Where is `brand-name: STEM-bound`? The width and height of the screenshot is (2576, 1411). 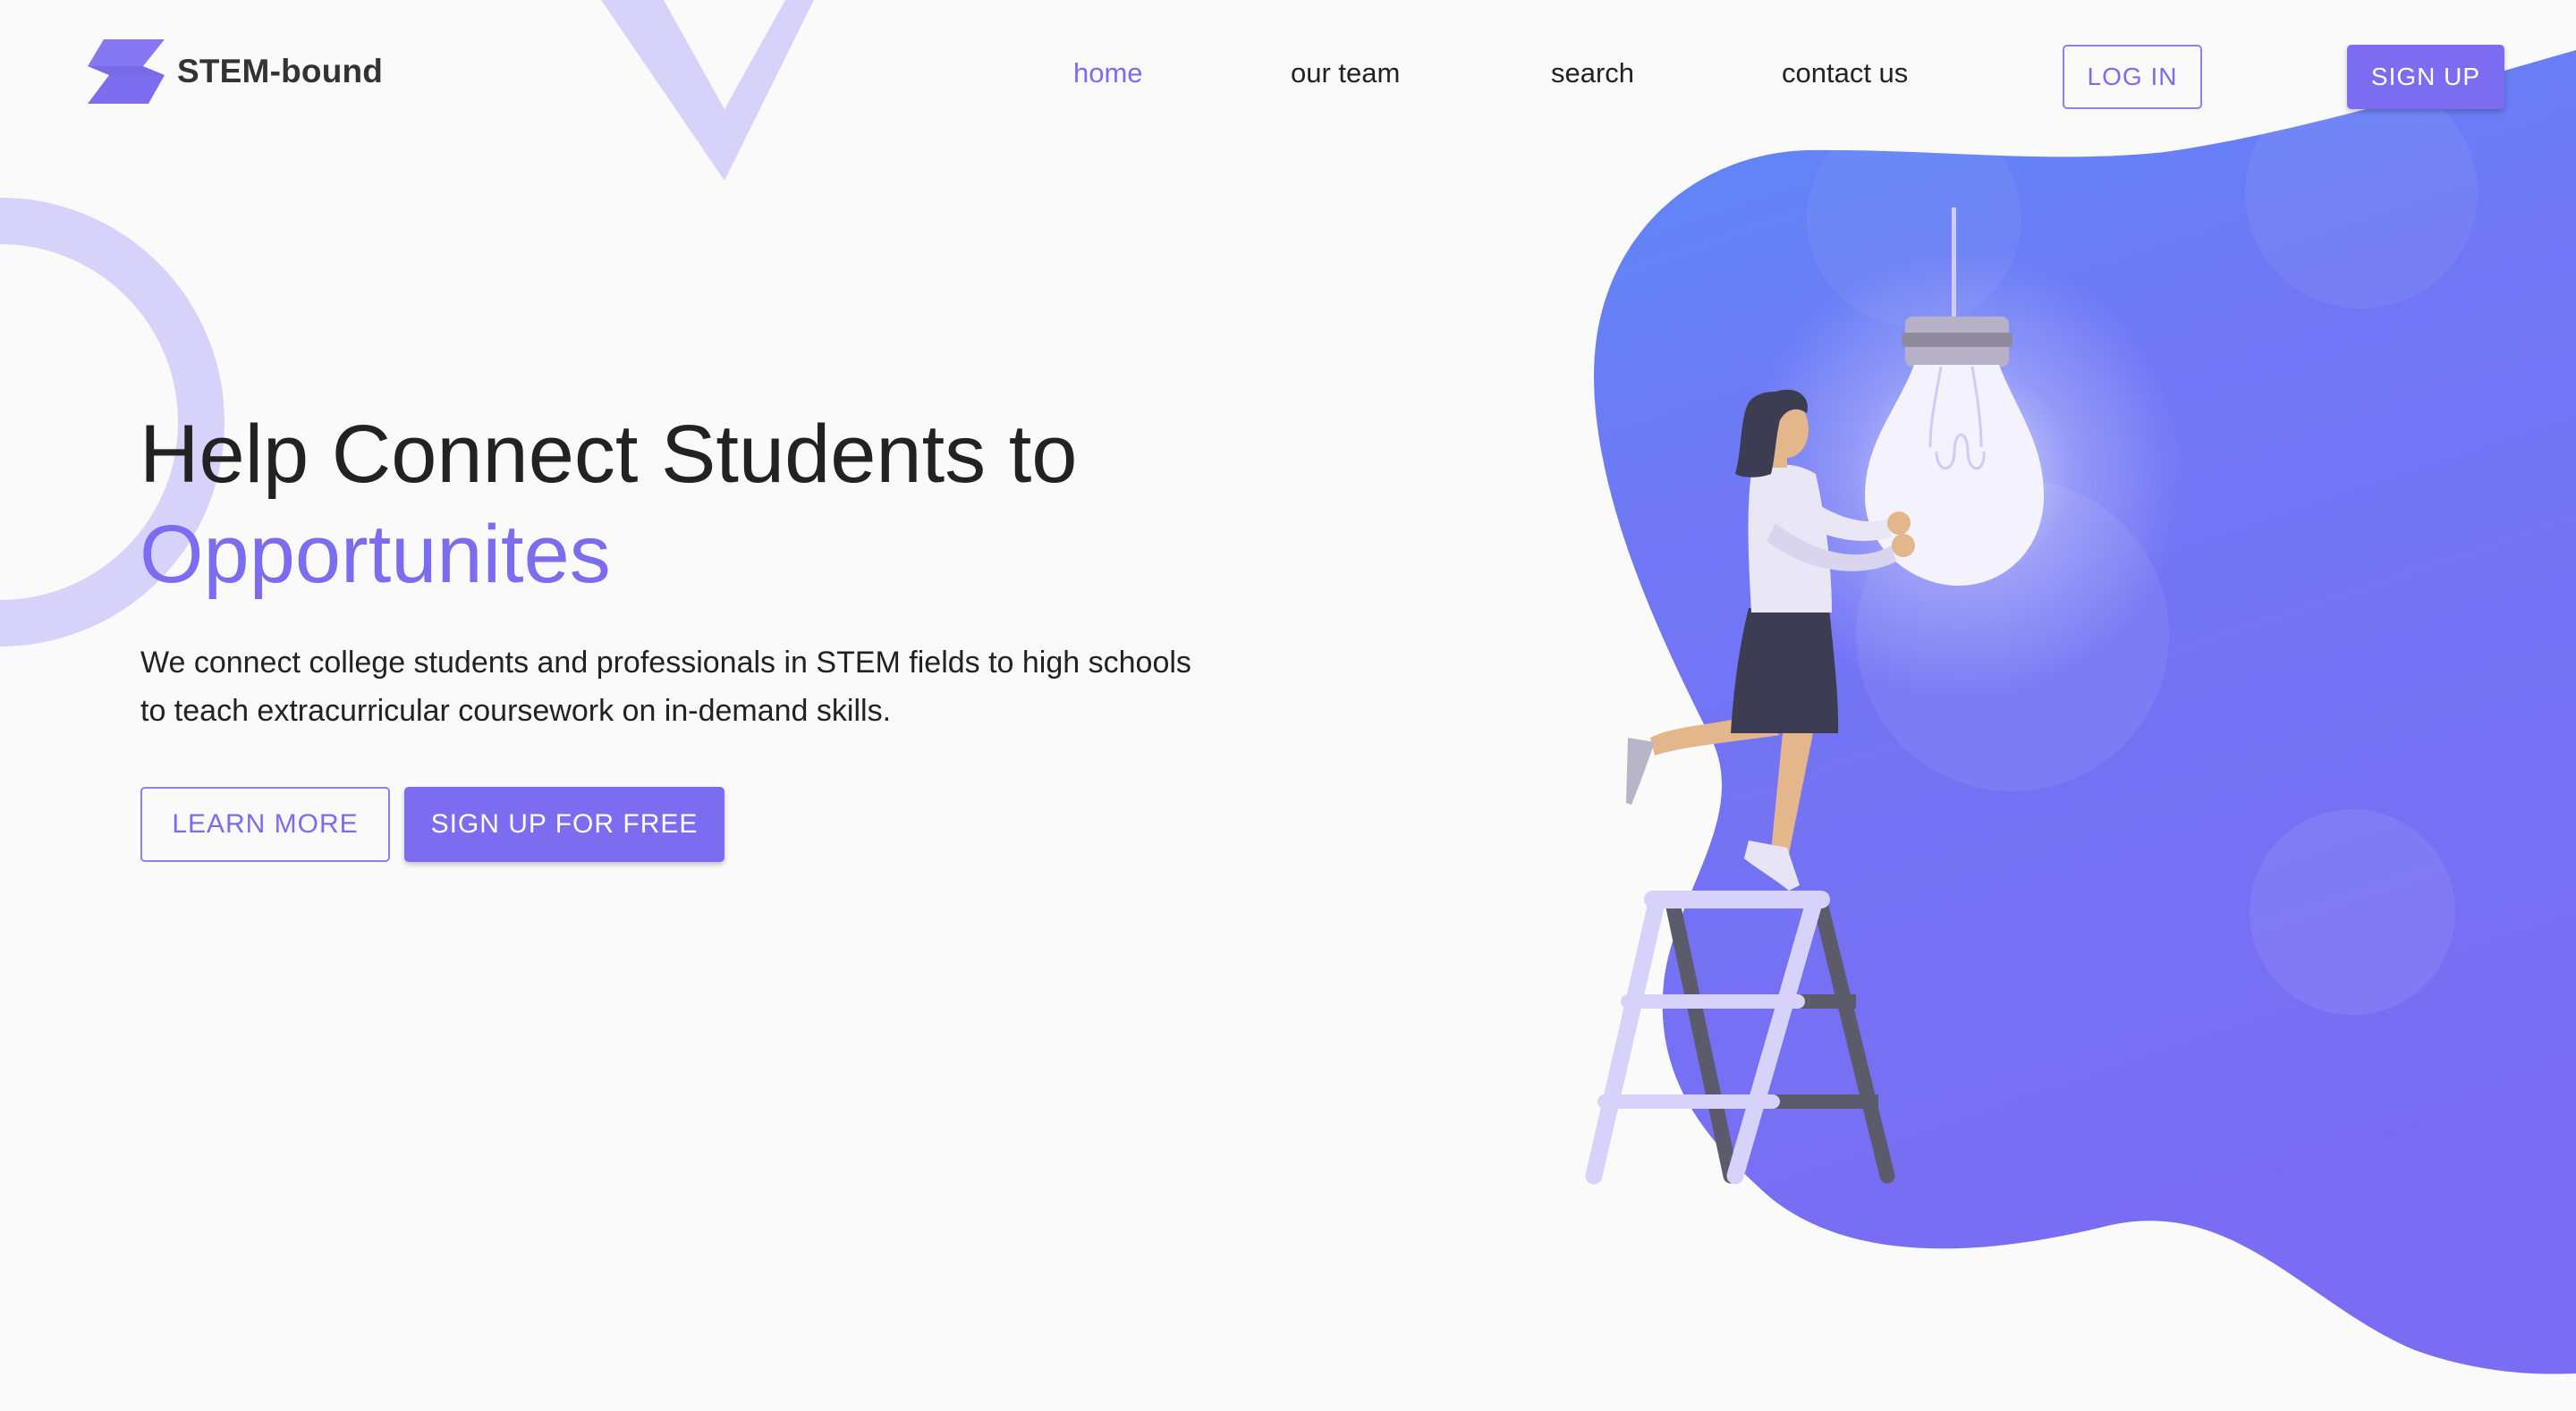
brand-name: STEM-bound is located at coordinates (280, 71).